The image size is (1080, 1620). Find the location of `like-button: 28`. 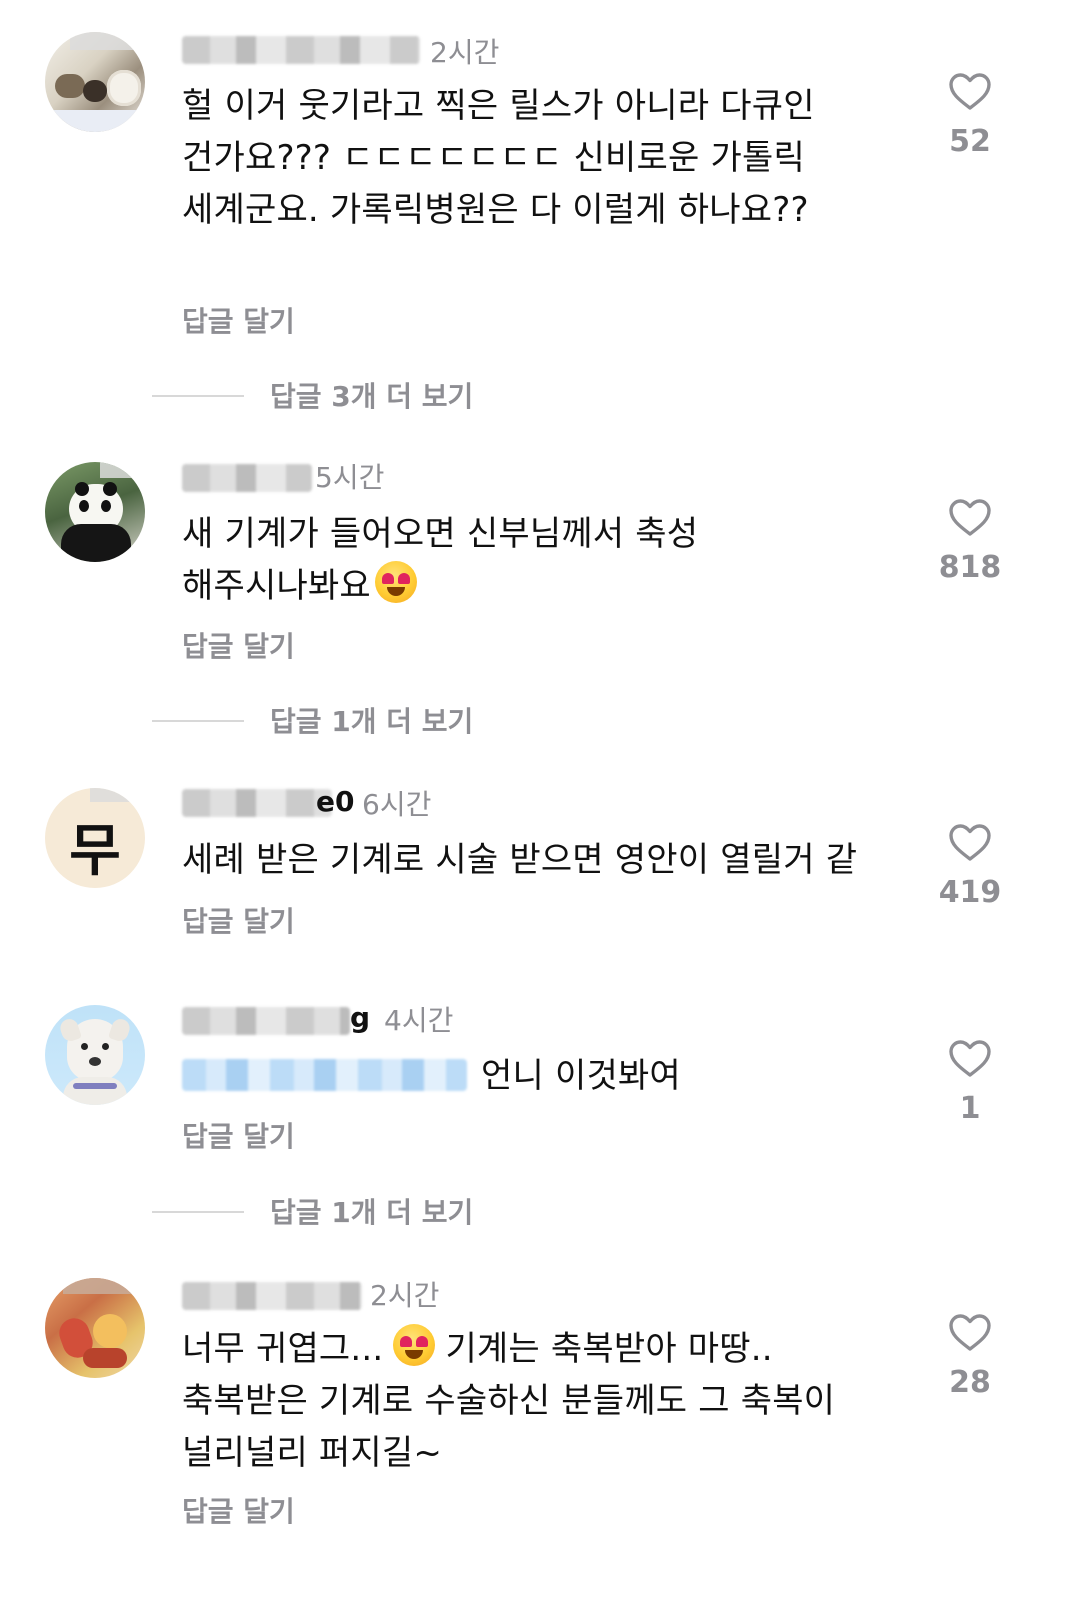

like-button: 28 is located at coordinates (970, 1356).